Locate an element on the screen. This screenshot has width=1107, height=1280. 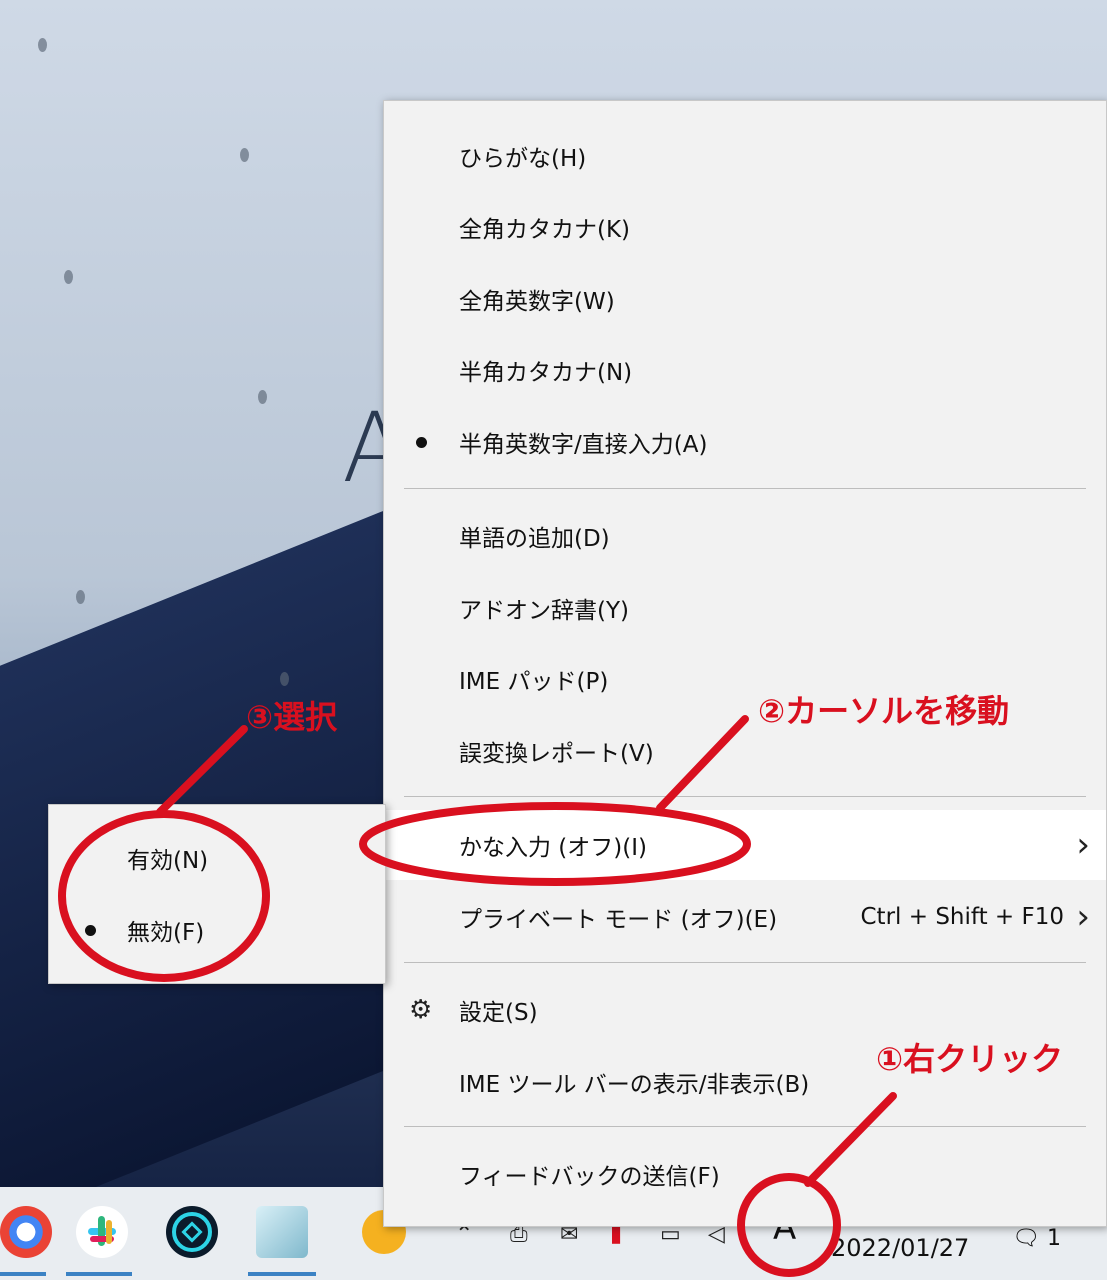
highlight-ellipse-submenu is located at coordinates (164, 896).